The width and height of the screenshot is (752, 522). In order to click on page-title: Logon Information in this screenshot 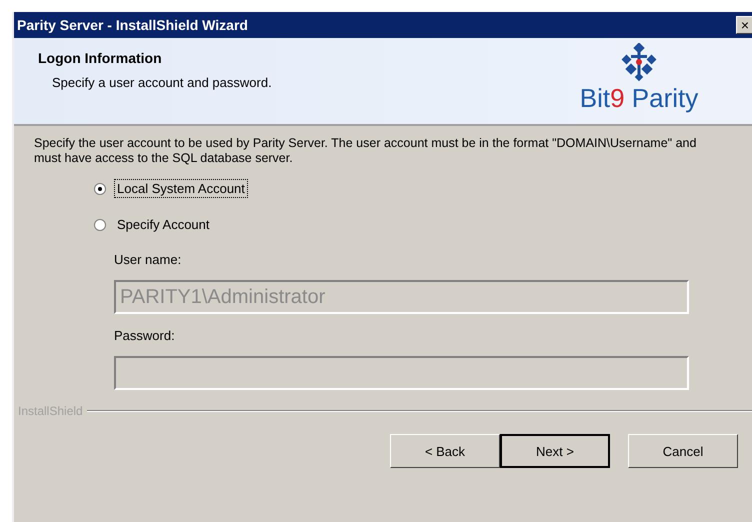, I will do `click(100, 58)`.